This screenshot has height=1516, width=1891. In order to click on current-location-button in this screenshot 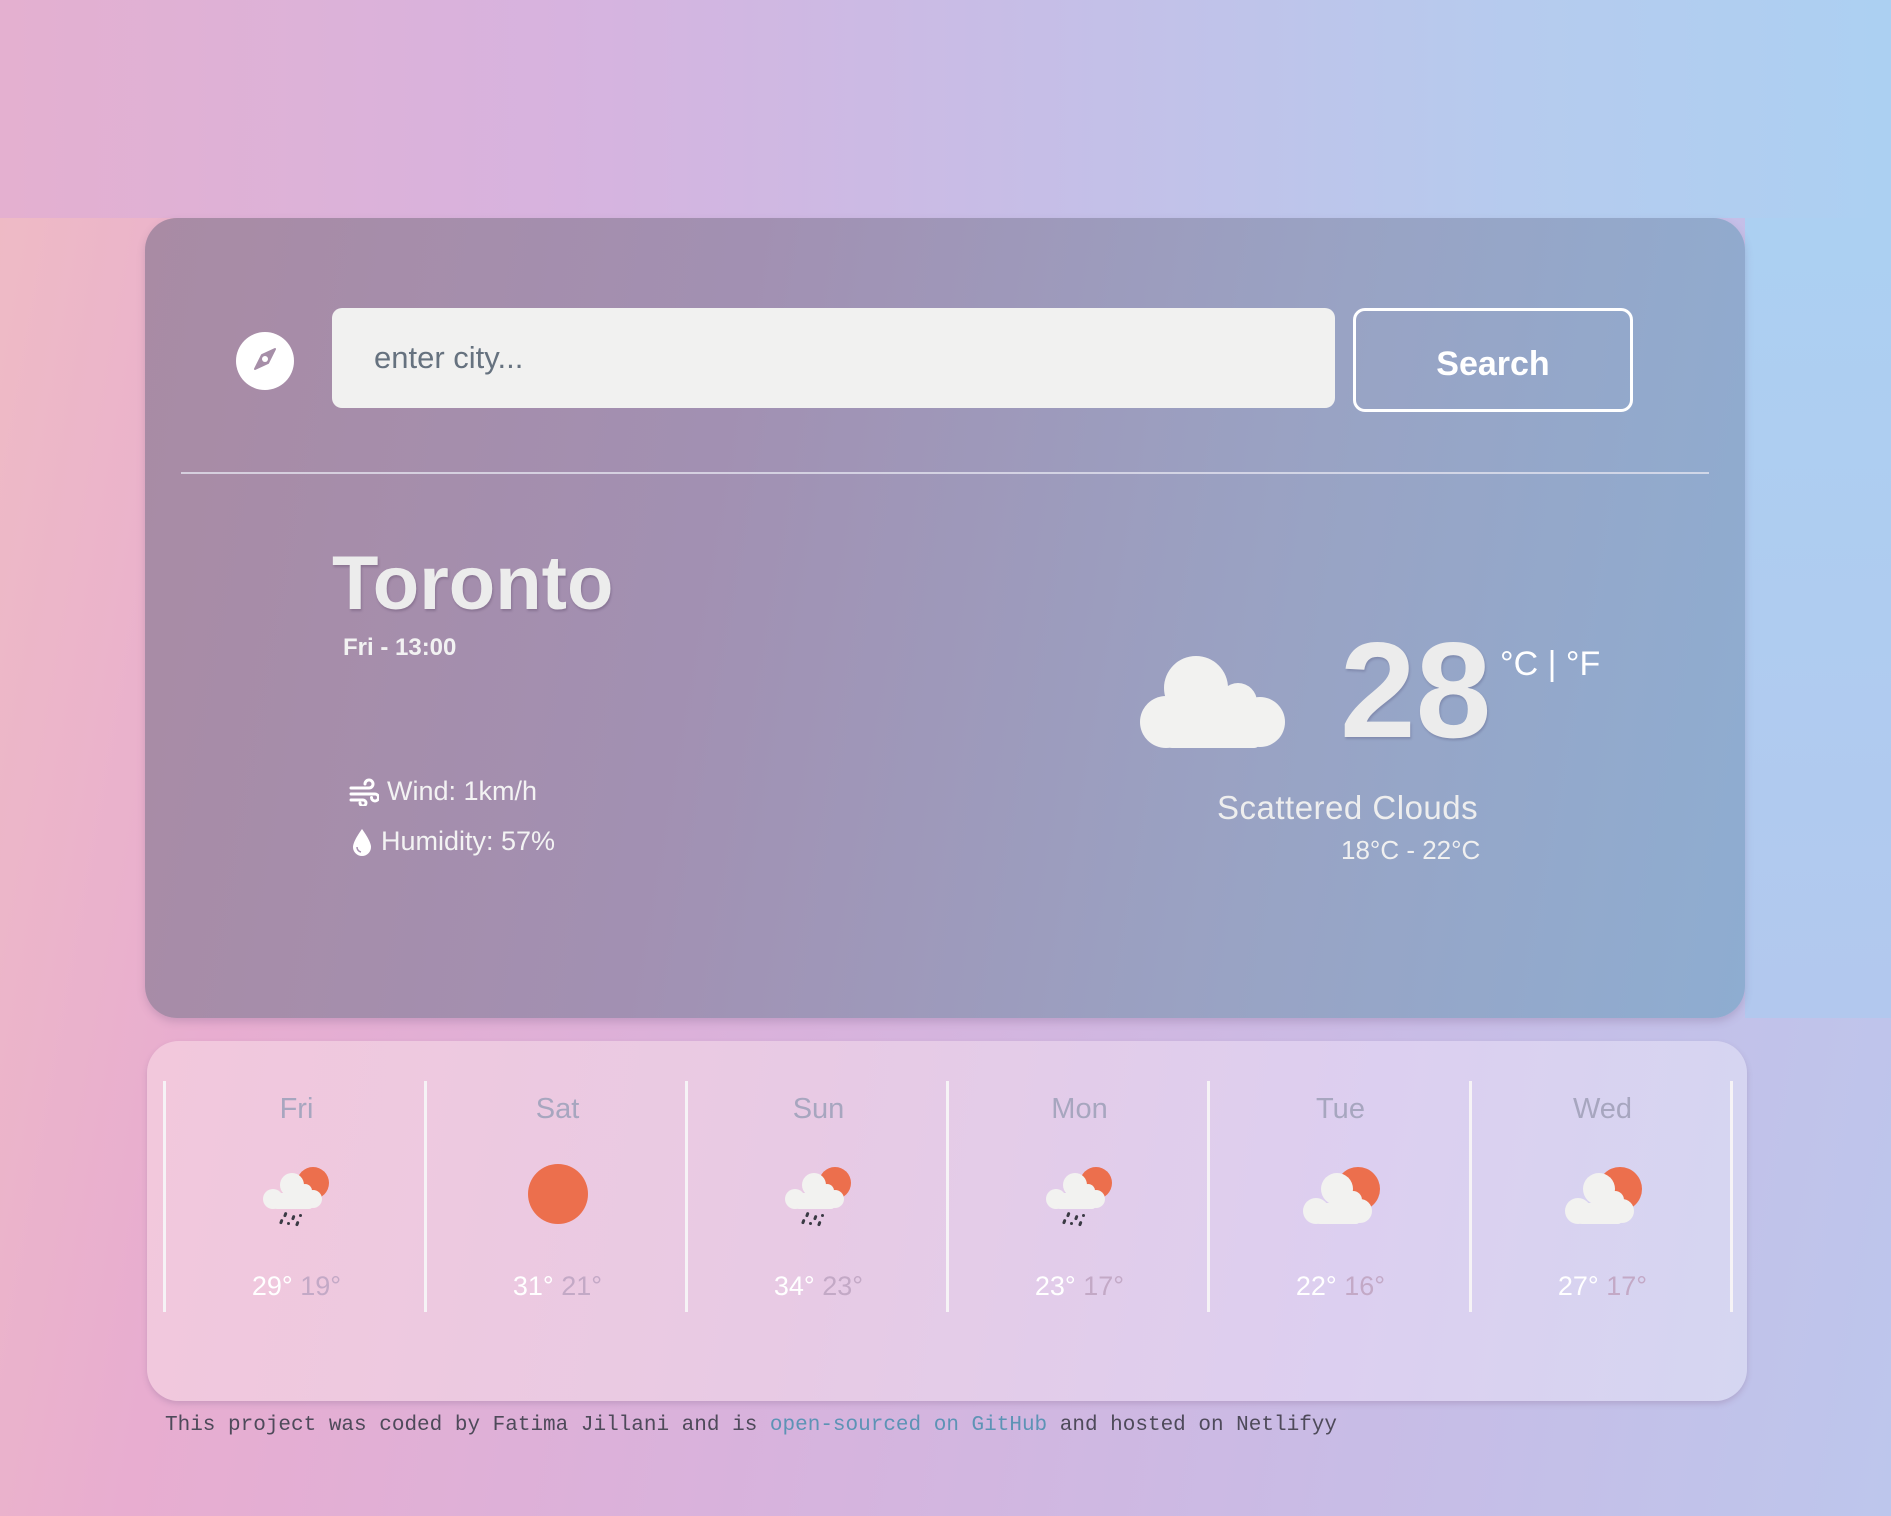, I will do `click(265, 361)`.